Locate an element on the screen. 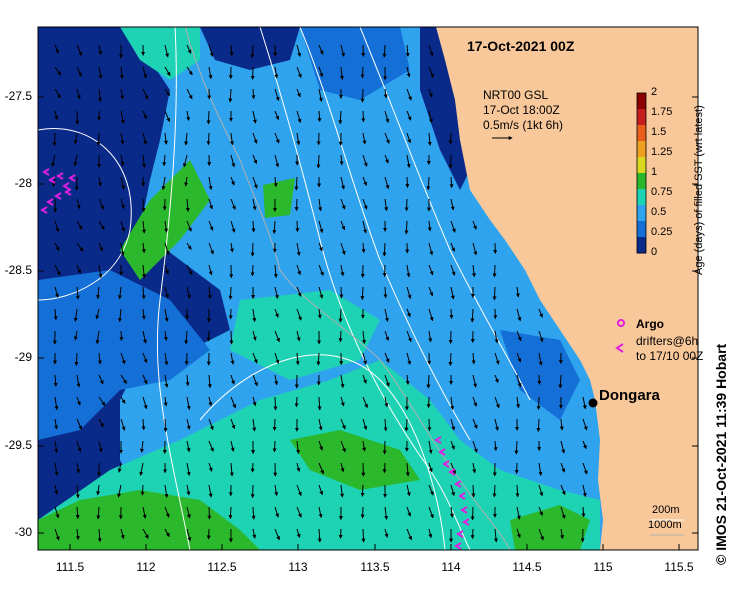 The image size is (739, 592). imos-credit: © IMOS 21-Oct-2021 11:39 Hobart is located at coordinates (721, 454).